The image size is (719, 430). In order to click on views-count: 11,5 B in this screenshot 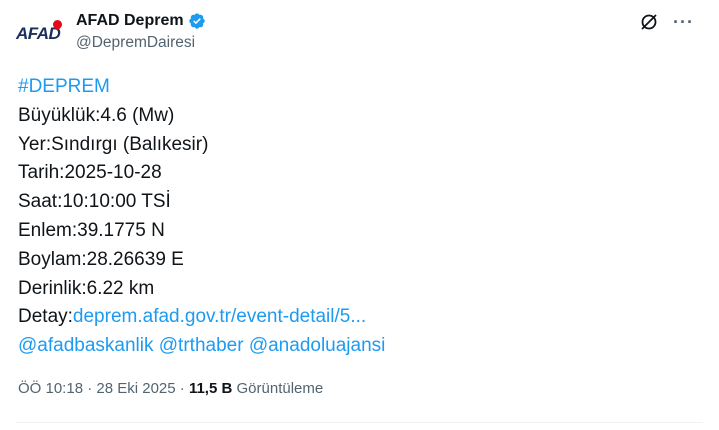, I will do `click(210, 388)`.